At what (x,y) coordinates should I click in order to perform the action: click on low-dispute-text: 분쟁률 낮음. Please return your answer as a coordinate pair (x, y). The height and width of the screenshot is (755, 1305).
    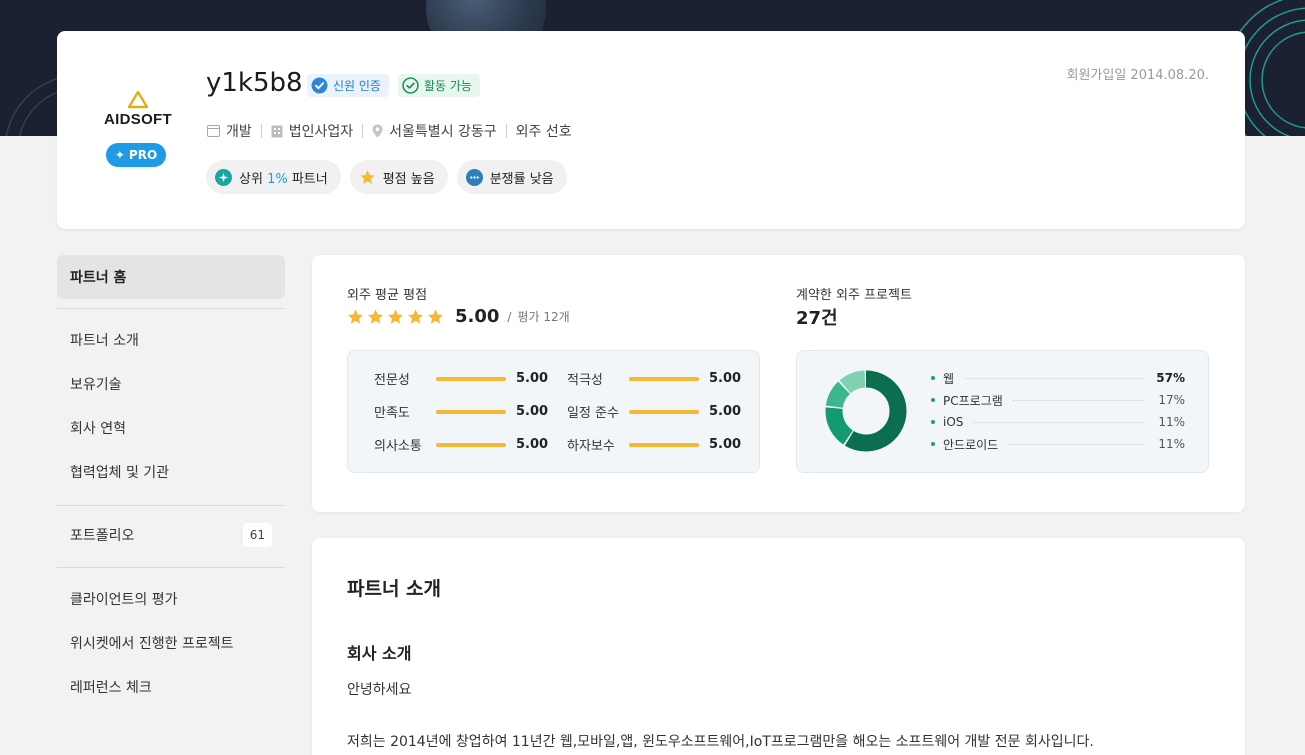
    Looking at the image, I should click on (521, 179).